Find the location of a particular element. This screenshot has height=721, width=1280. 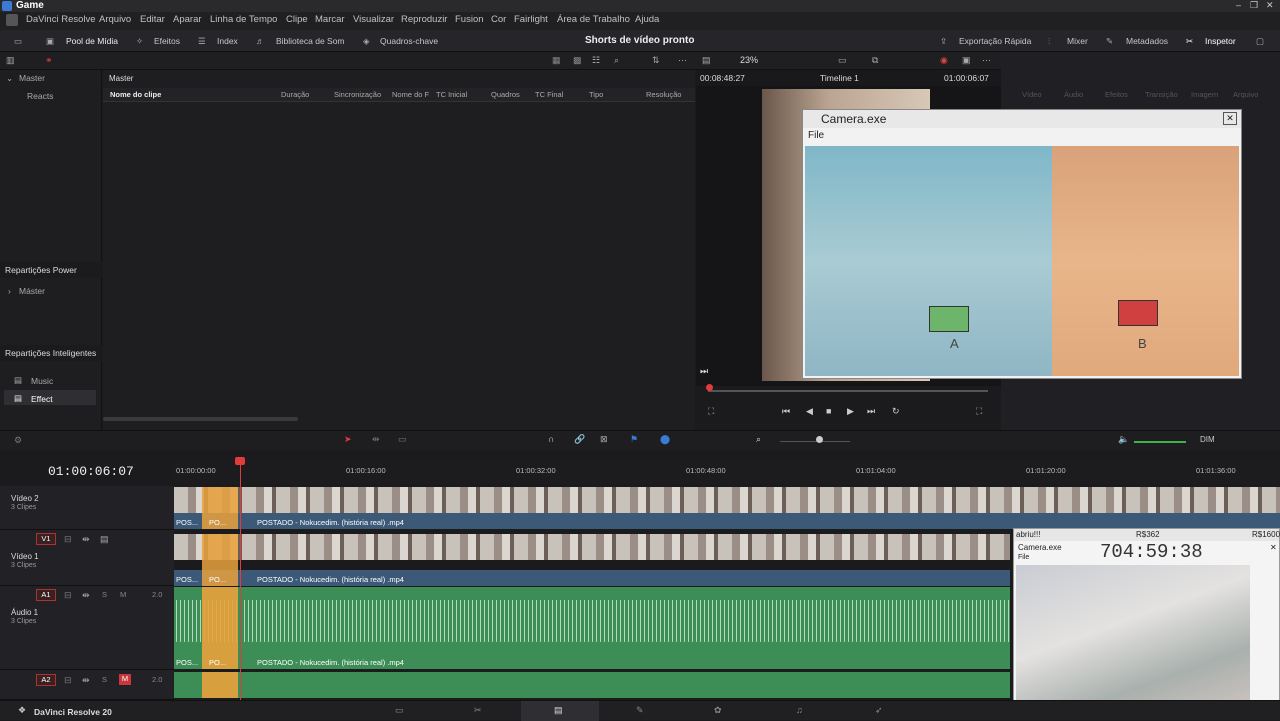

bin-reacts: Reacts is located at coordinates (40, 96).